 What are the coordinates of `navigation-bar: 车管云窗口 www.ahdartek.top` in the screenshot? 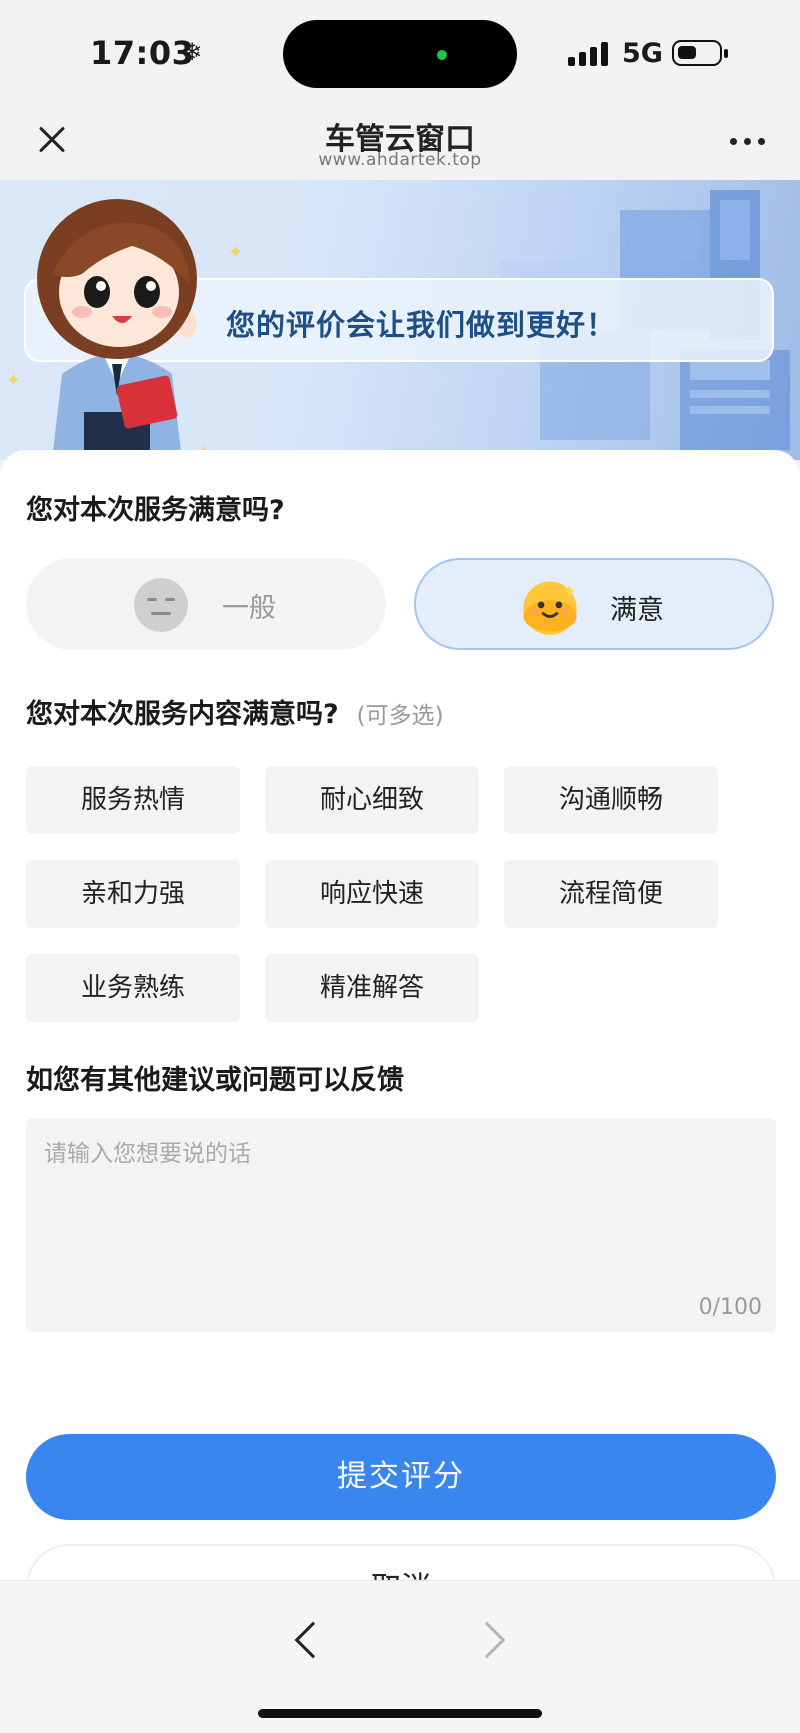 It's located at (400, 144).